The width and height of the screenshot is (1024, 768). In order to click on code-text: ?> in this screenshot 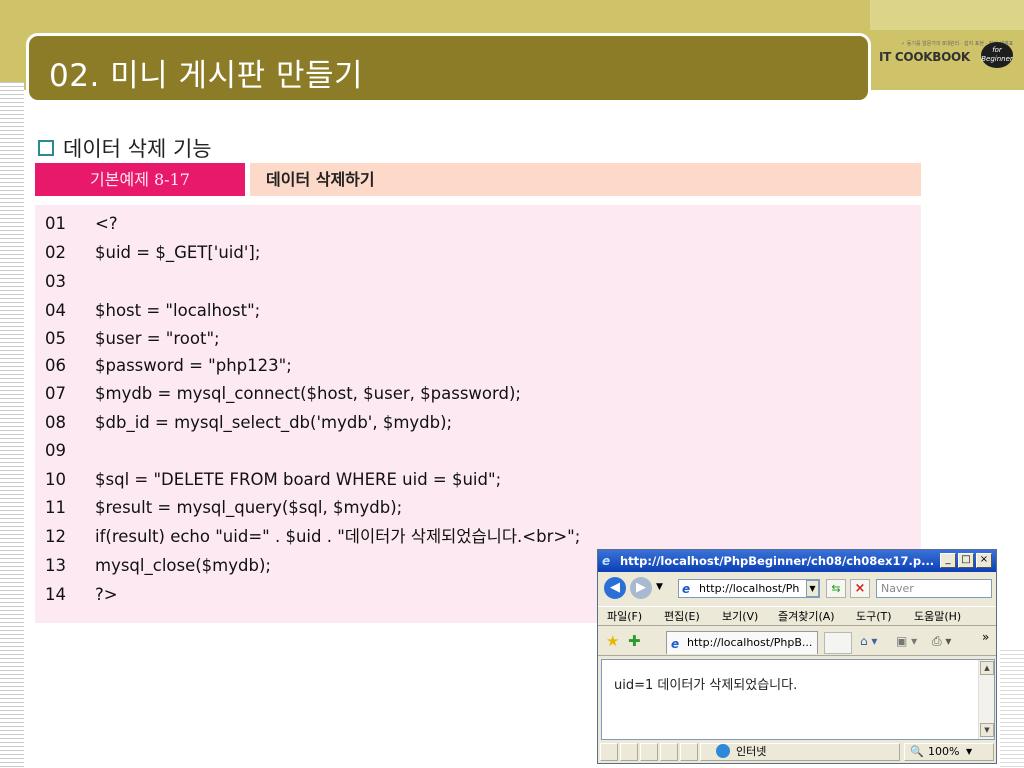, I will do `click(106, 594)`.